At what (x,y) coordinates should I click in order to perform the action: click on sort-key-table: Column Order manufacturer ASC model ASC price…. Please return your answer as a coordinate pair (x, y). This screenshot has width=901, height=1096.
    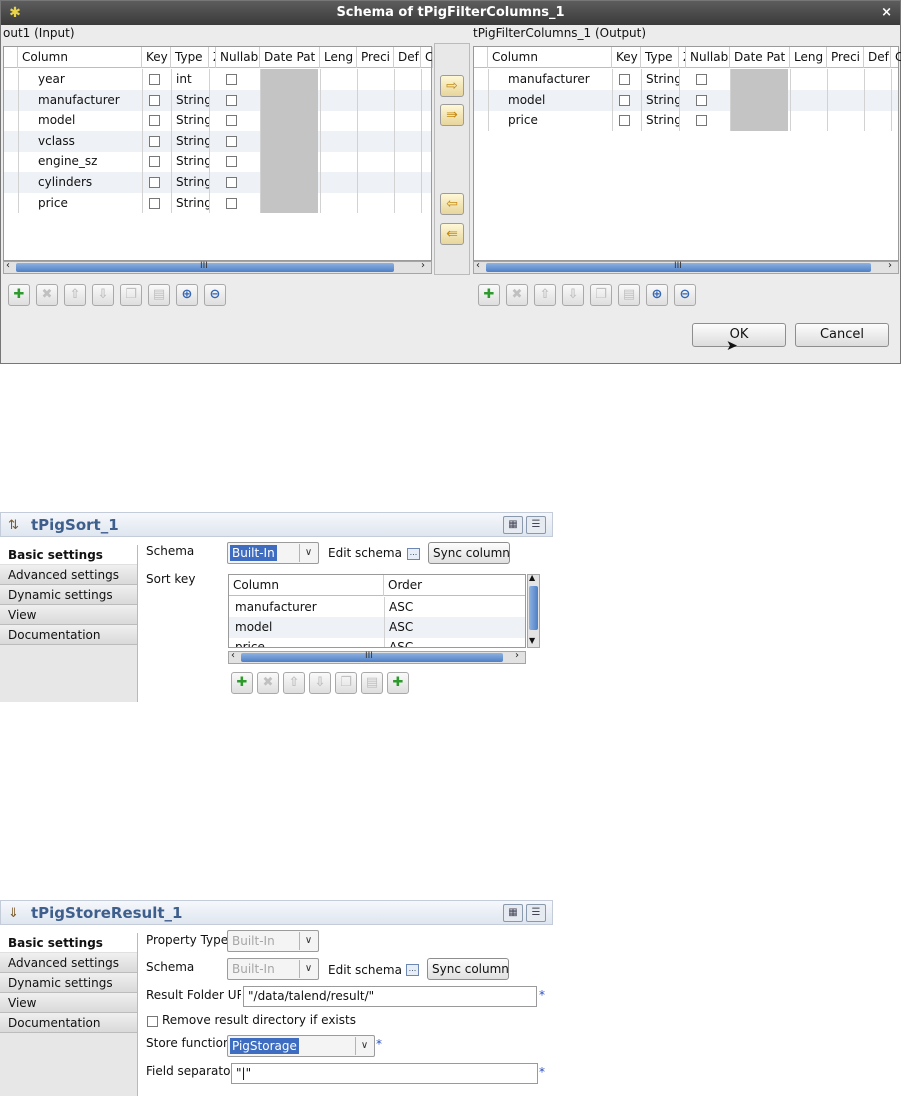
    Looking at the image, I should click on (377, 611).